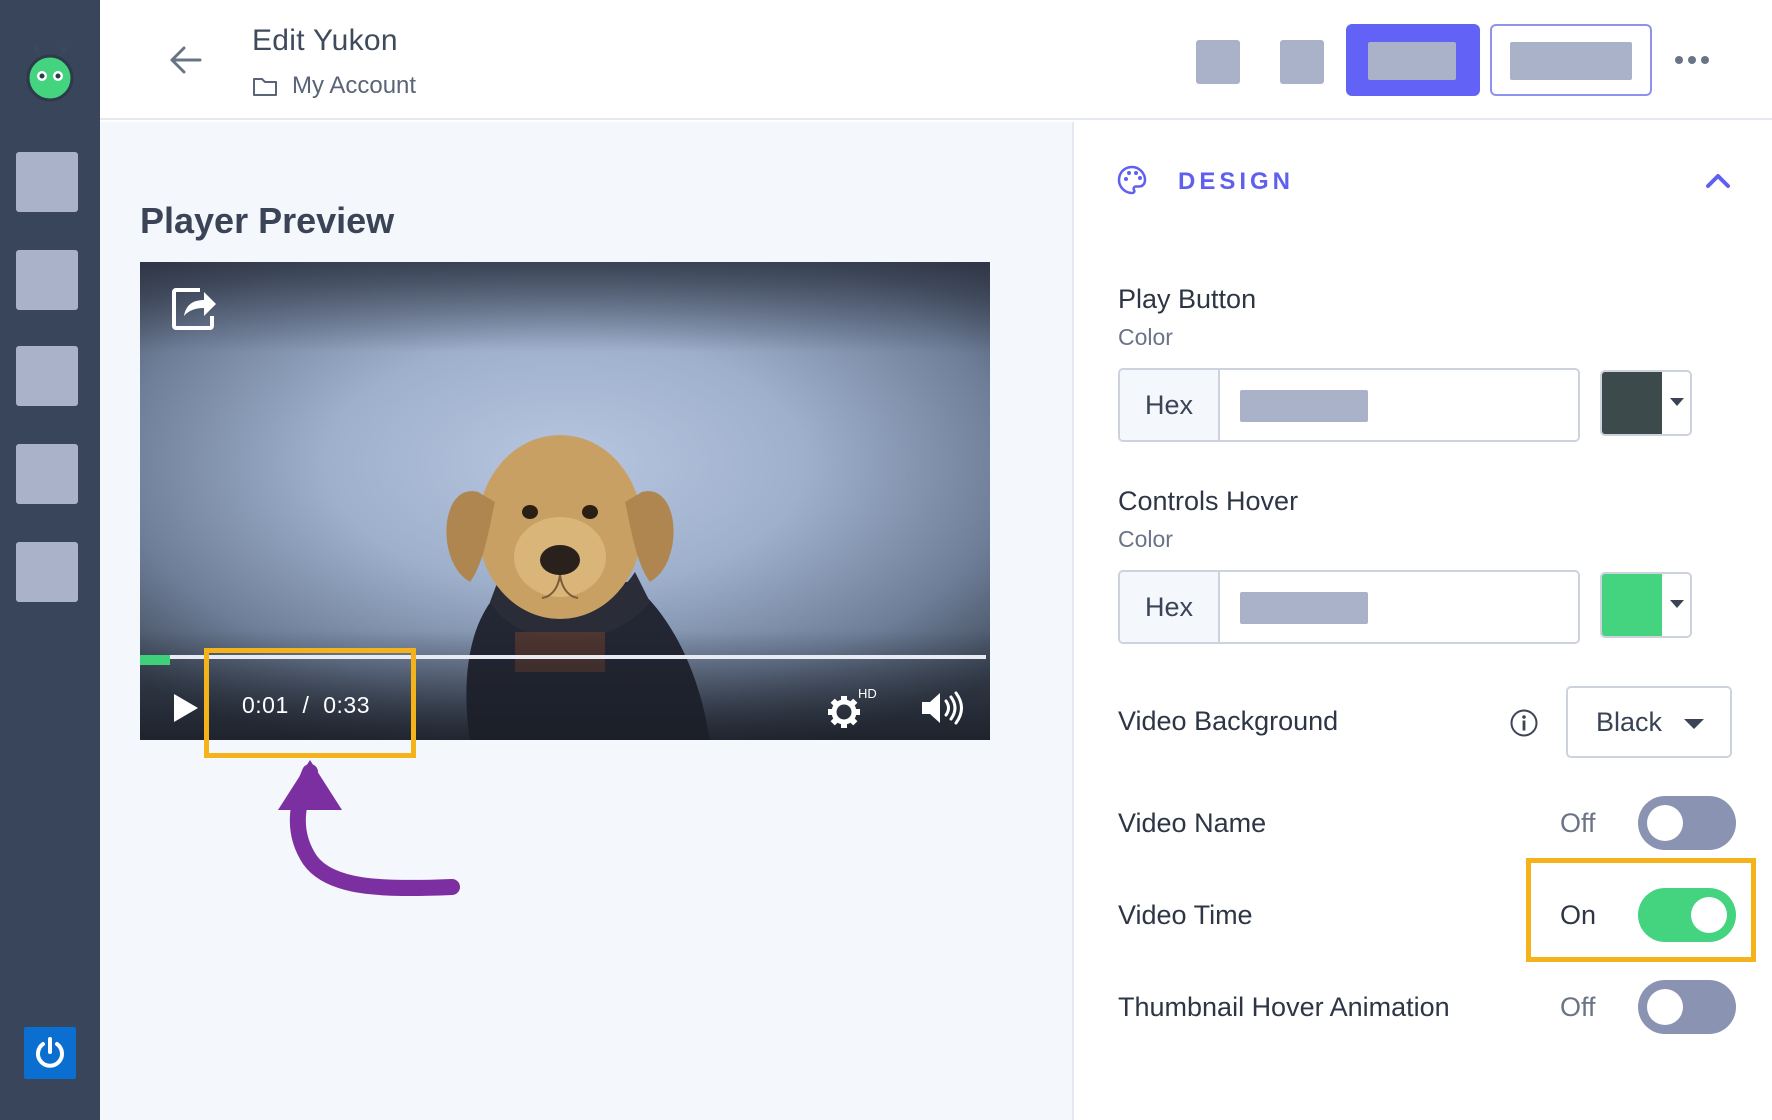  Describe the element at coordinates (1145, 539) in the screenshot. I see `controls-hover-sublabel: Color` at that location.